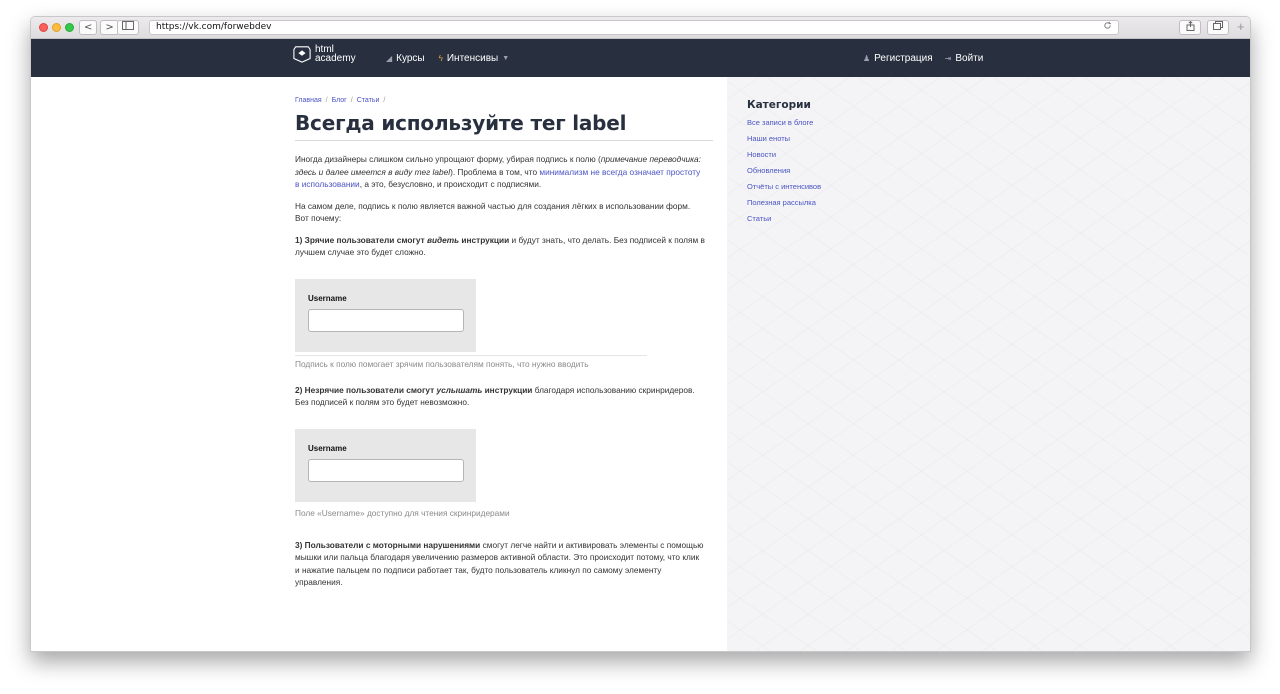 This screenshot has width=1280, height=694. Describe the element at coordinates (389, 58) in the screenshot. I see `chart-icon: ◢` at that location.